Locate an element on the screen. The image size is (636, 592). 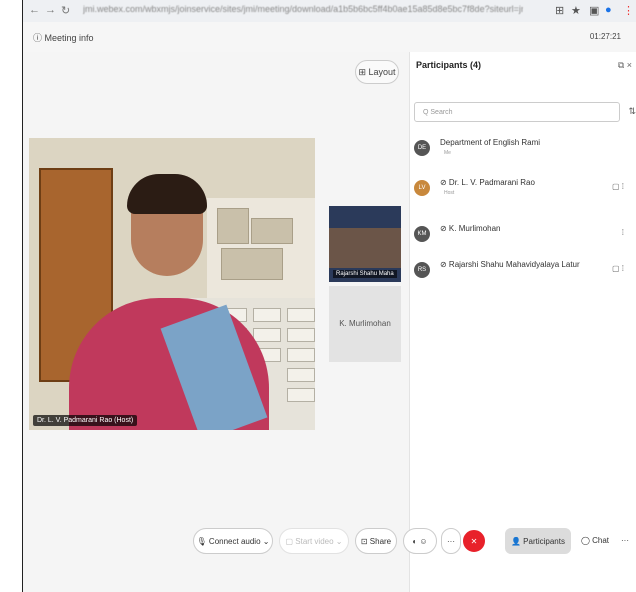
participants-title: Participants (4) is located at coordinates (449, 65).